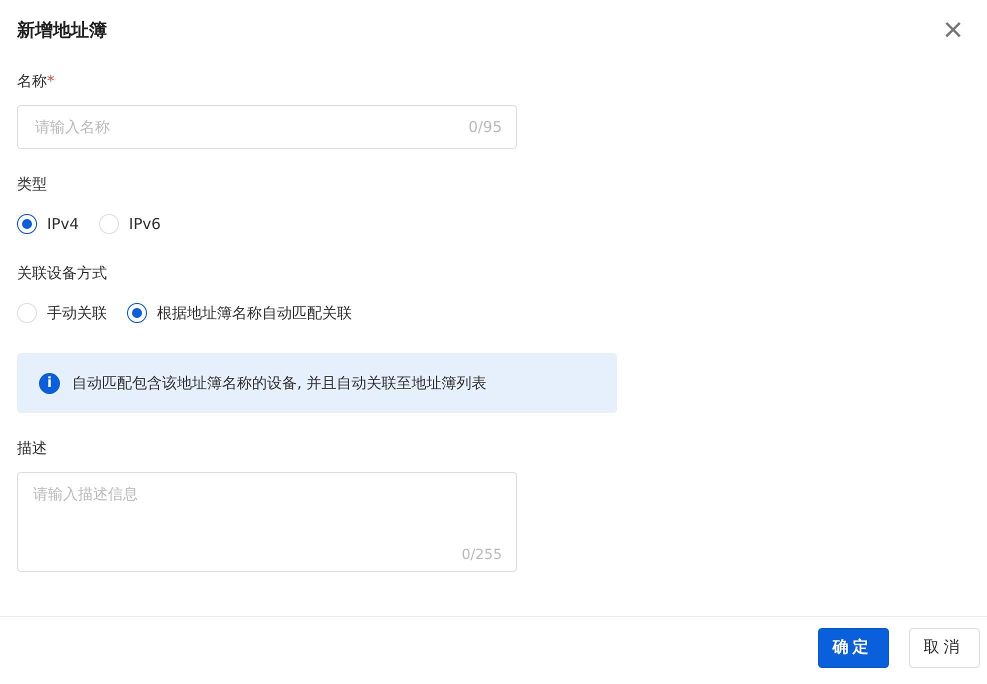 This screenshot has height=684, width=987. I want to click on radio-option: IPv4, so click(48, 224).